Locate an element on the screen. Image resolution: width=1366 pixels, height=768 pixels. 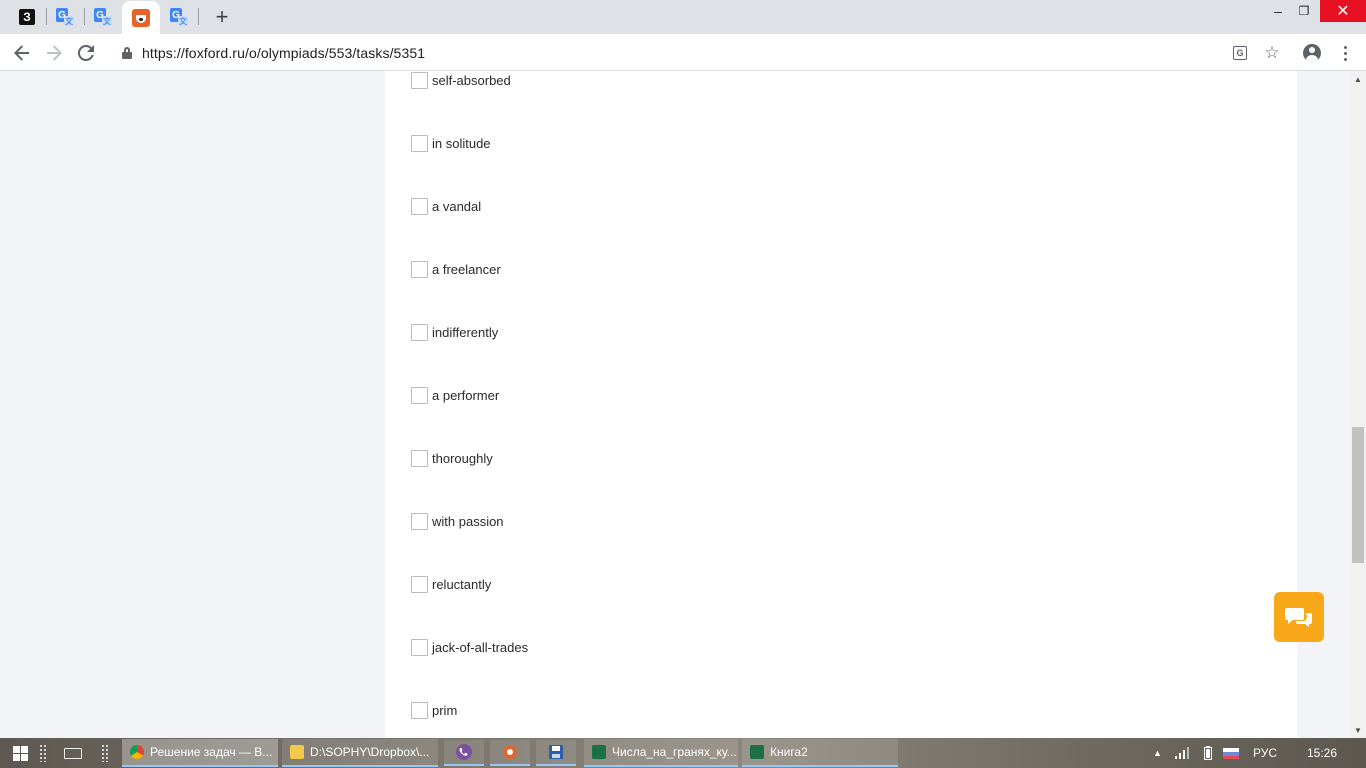
chat-support-button is located at coordinates (1299, 617).